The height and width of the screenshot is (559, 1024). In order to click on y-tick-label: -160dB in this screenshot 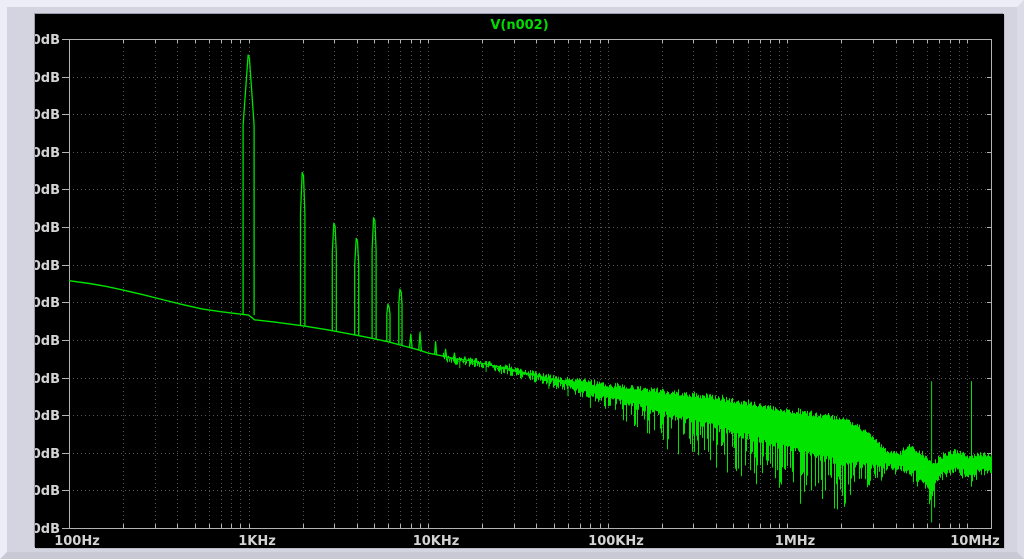, I will do `click(47, 379)`.